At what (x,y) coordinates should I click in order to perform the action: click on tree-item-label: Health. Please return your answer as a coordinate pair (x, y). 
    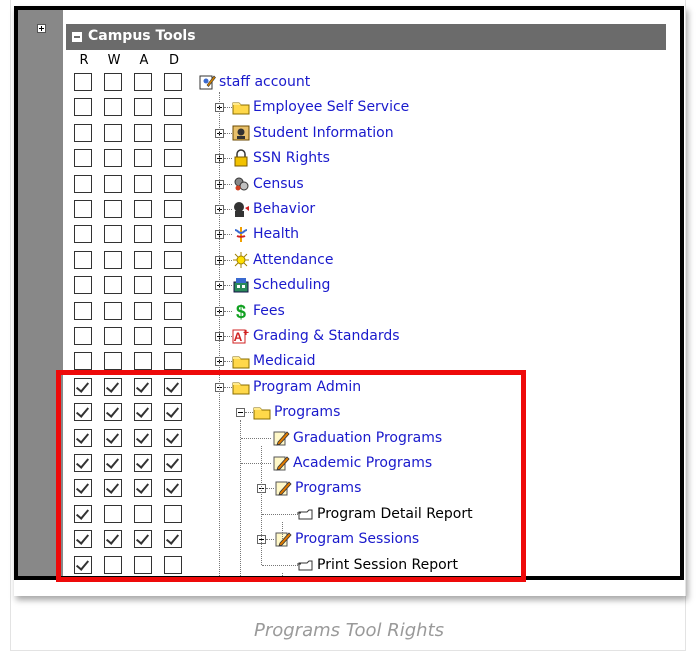
    Looking at the image, I should click on (276, 234).